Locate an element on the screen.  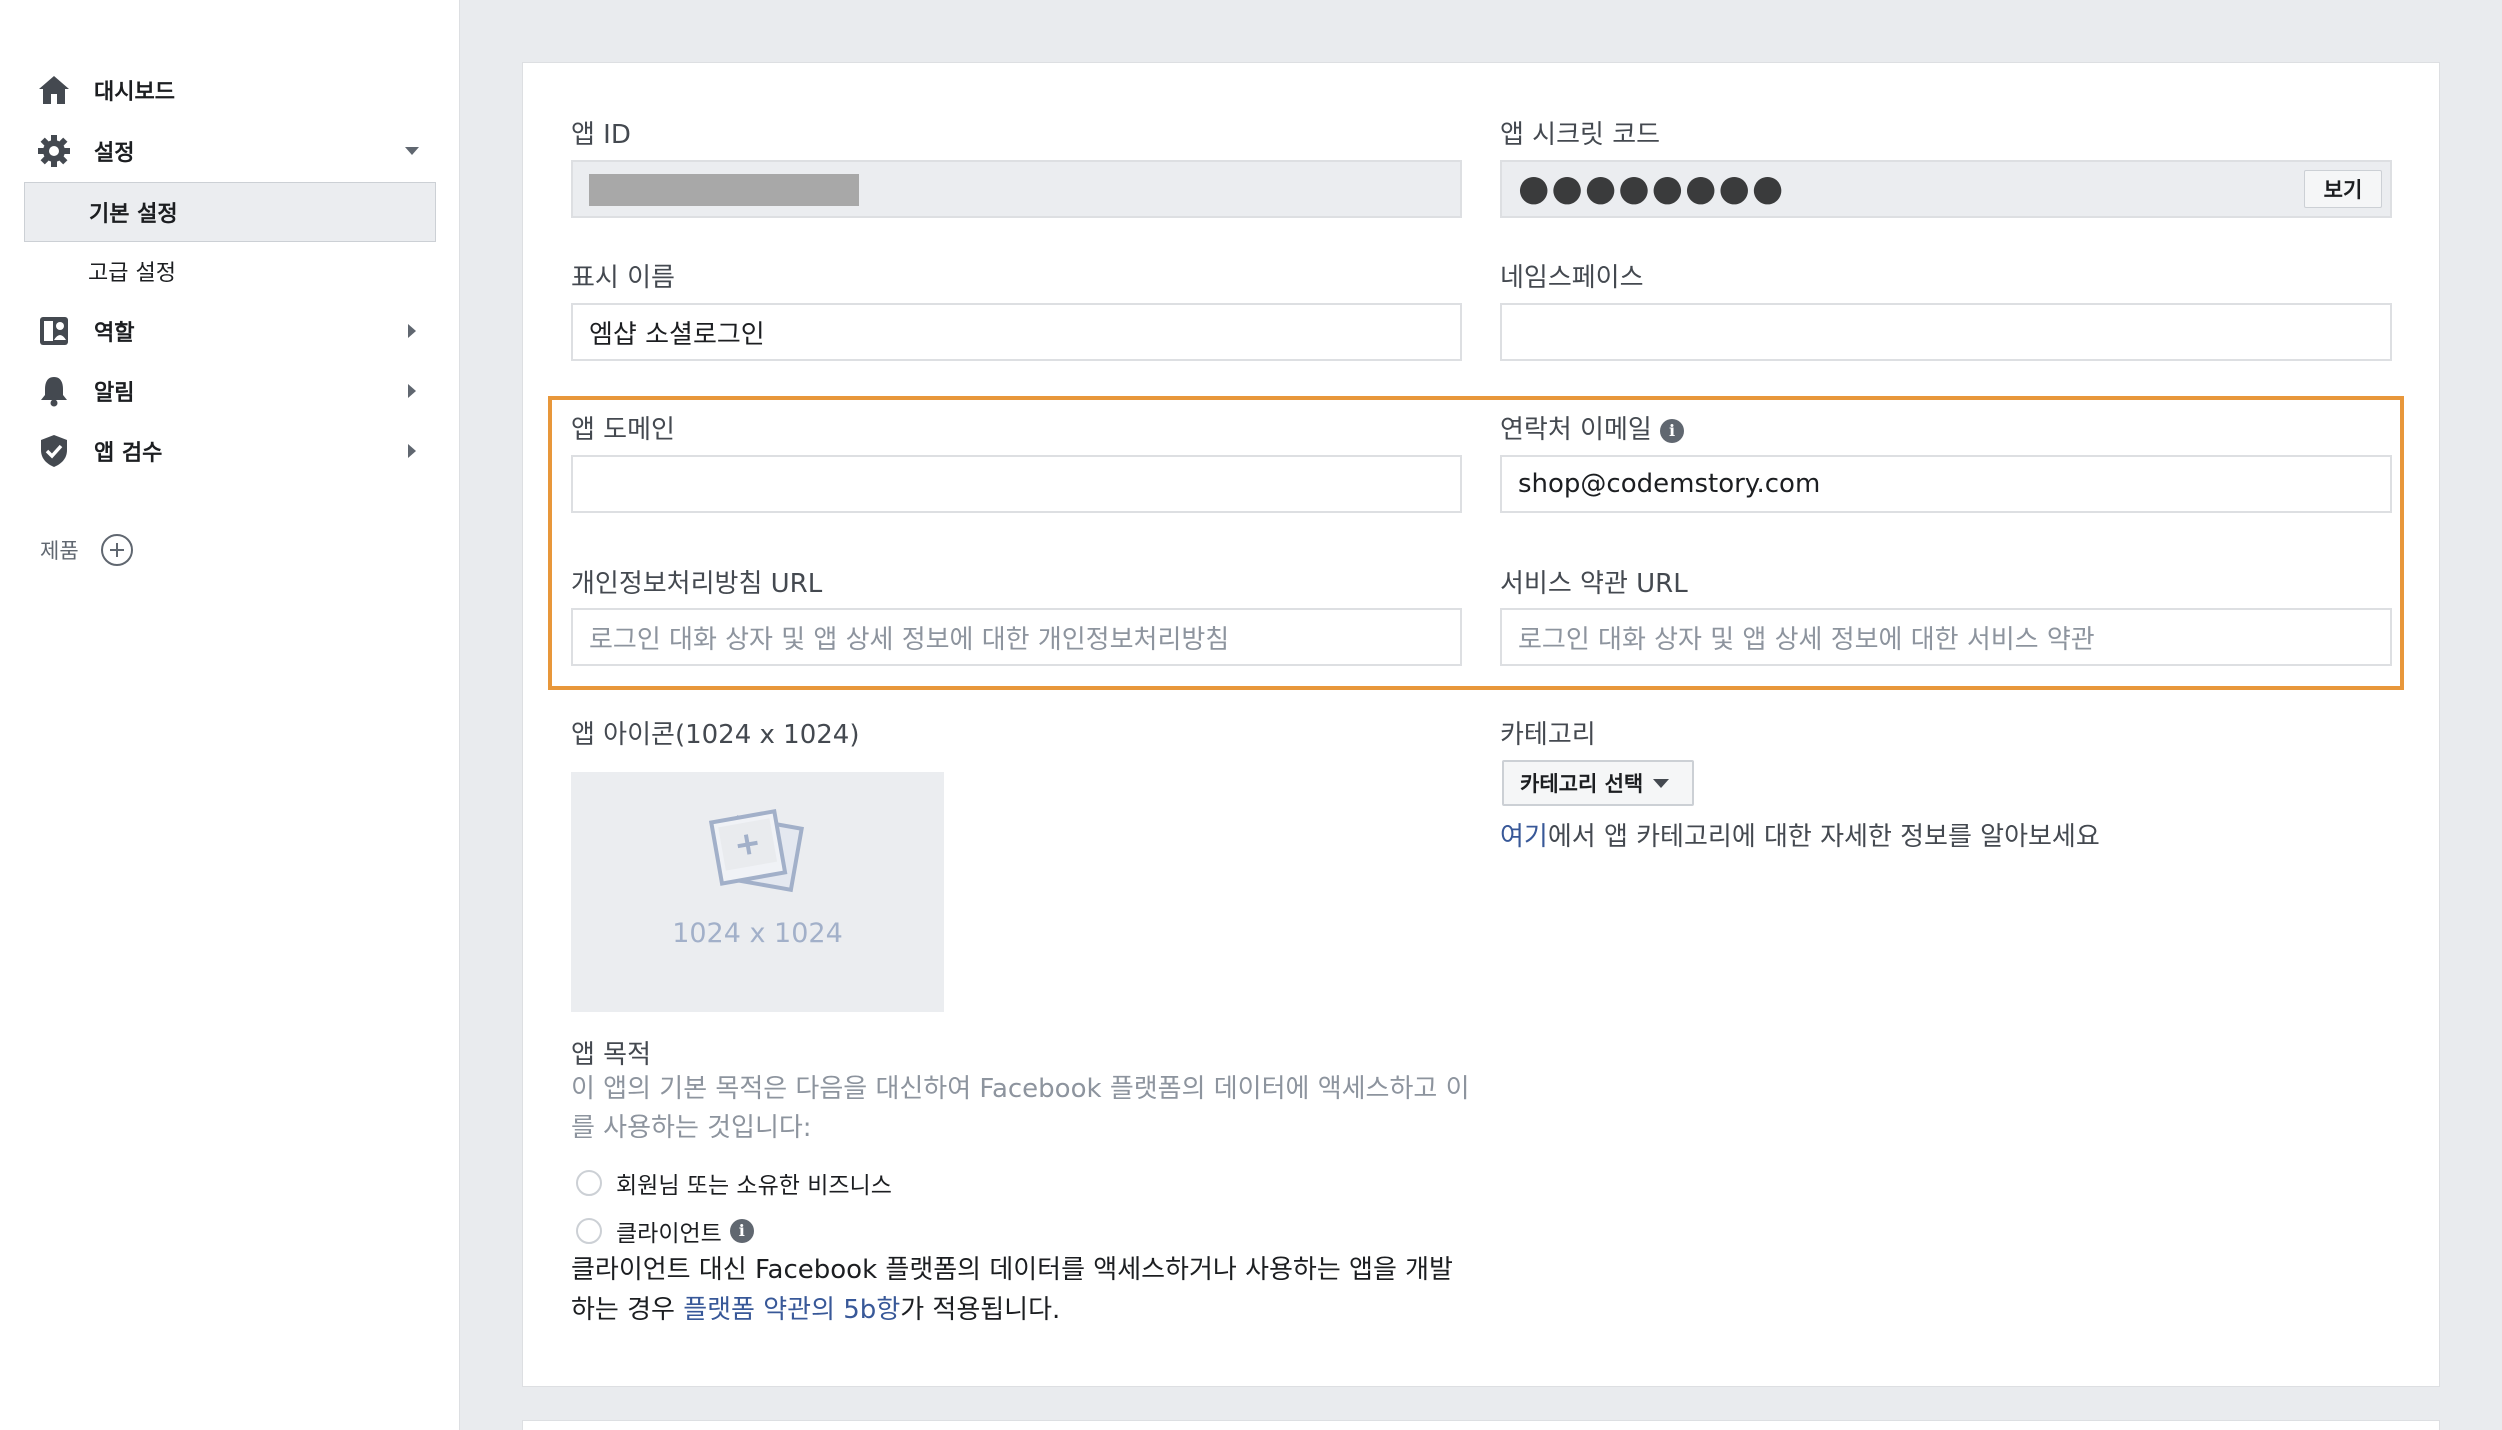
sidebar-item-label: 앱 검수 is located at coordinates (128, 453).